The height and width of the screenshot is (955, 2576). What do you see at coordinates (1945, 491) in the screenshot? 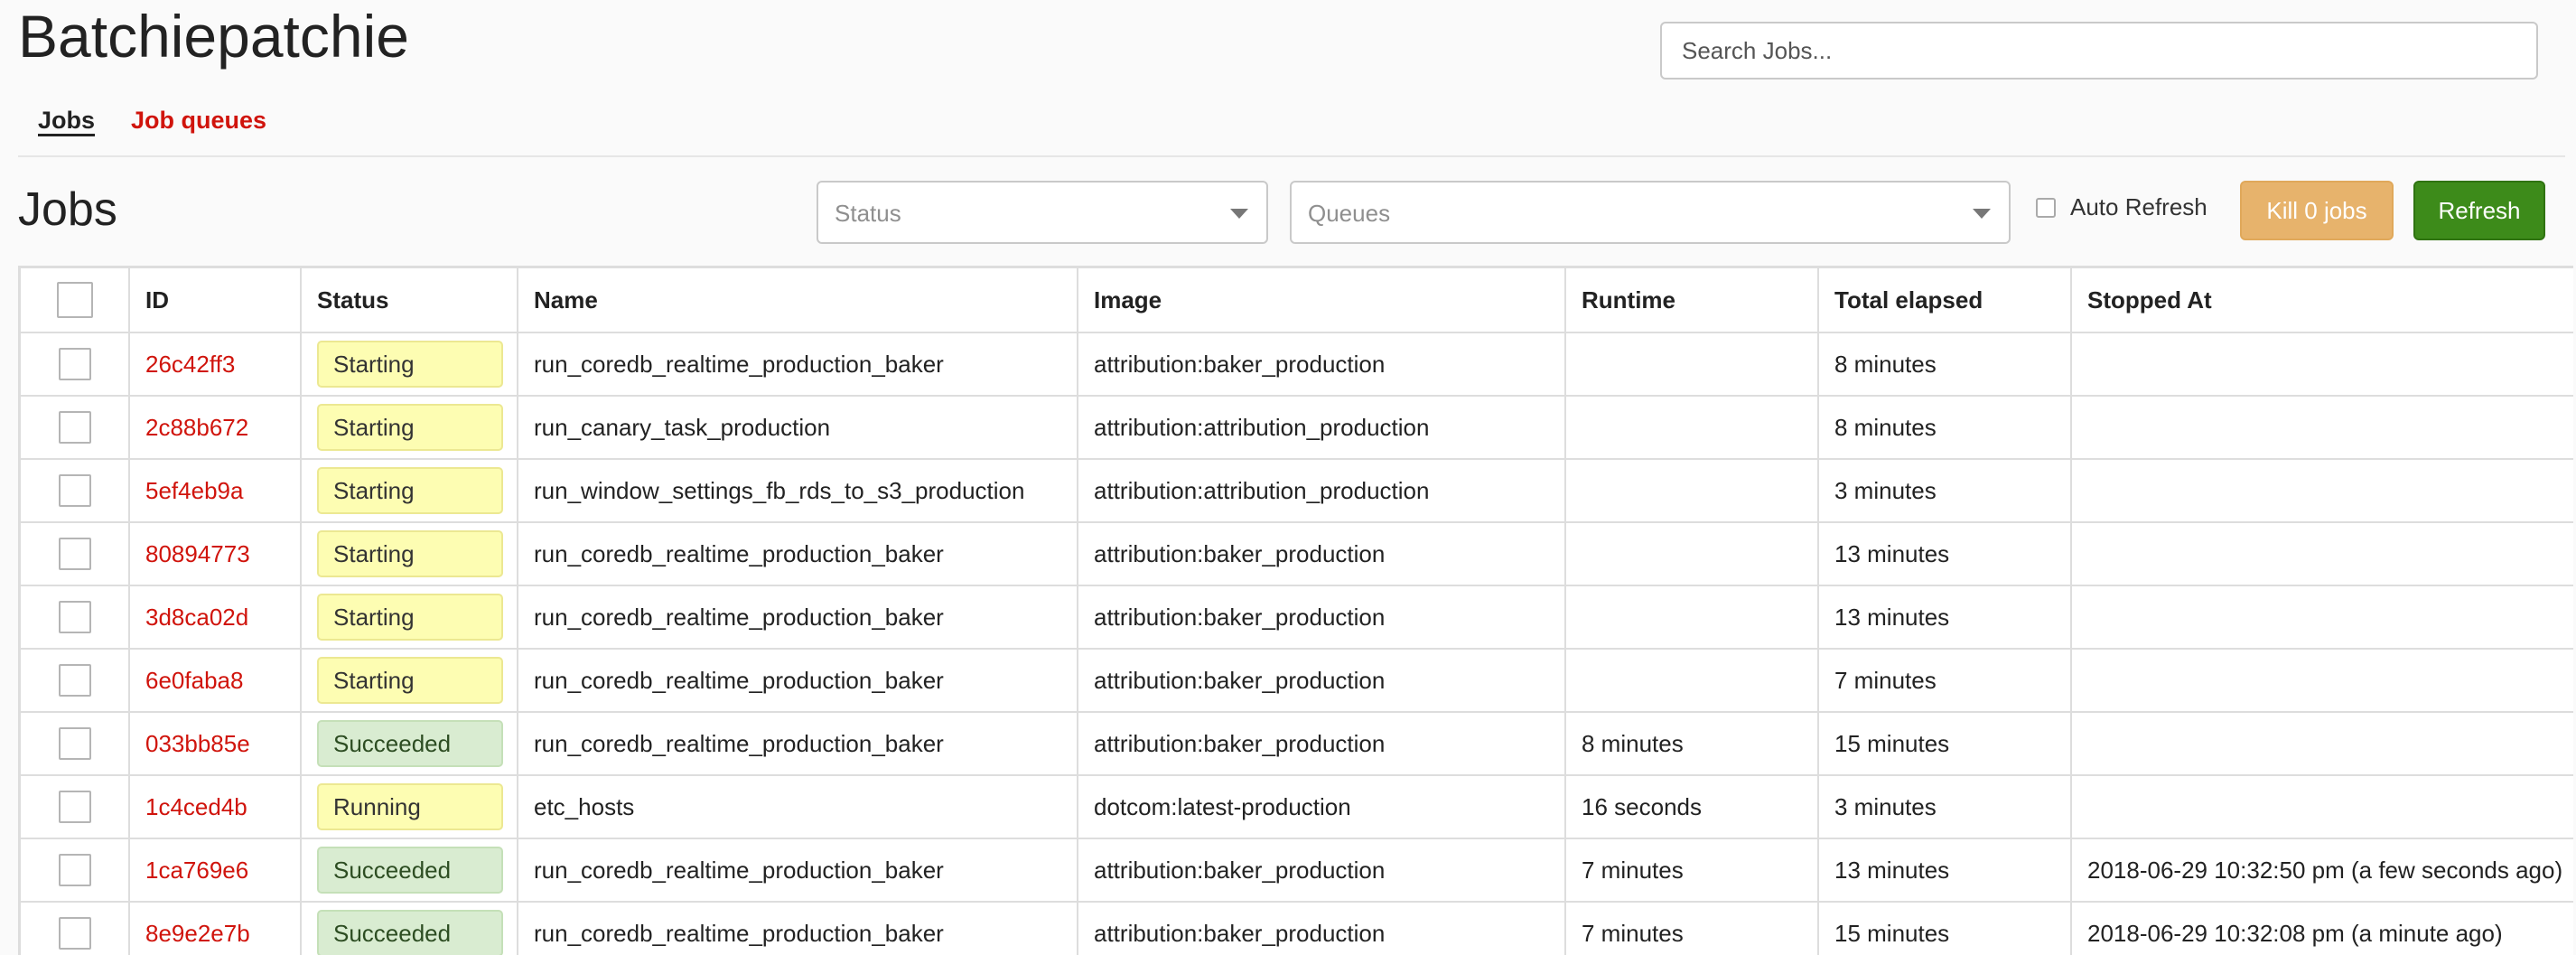
I see `job-total-elapsed-cell: 3 minutes` at bounding box center [1945, 491].